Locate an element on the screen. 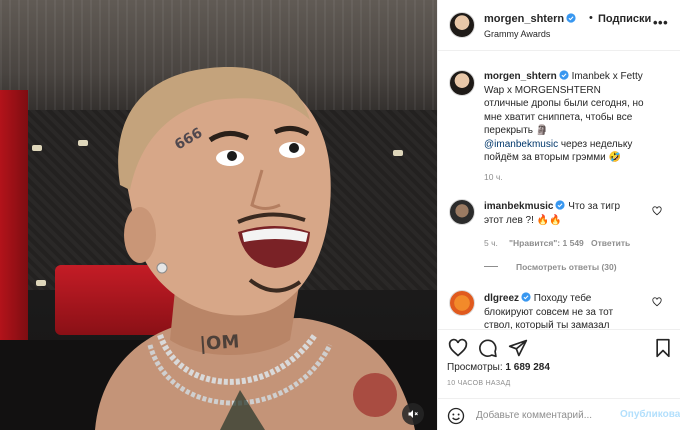 The image size is (680, 430). save-bookmark-icon is located at coordinates (663, 348).